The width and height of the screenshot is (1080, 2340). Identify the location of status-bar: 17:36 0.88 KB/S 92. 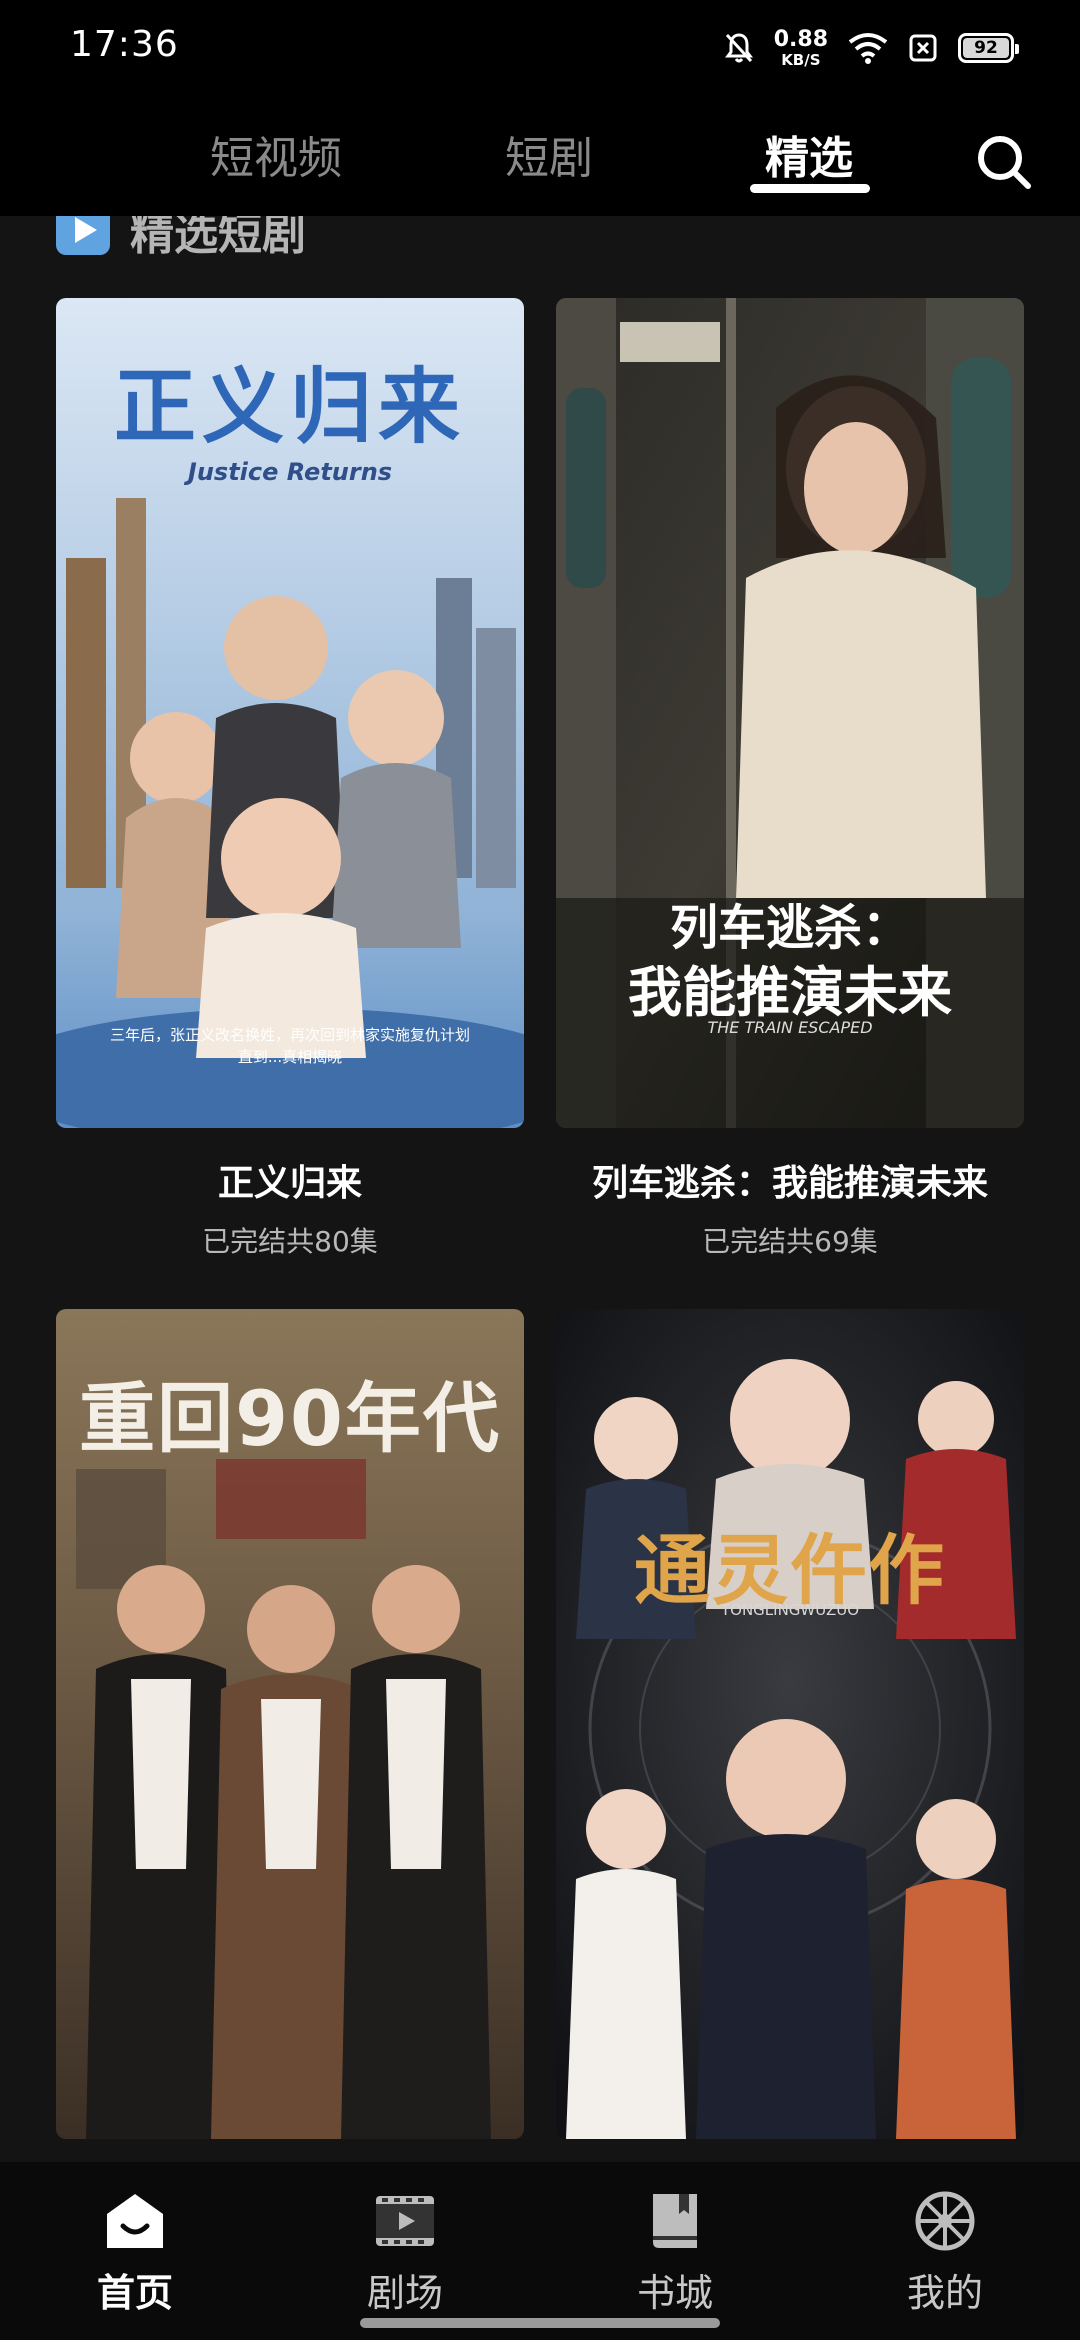
(540, 48).